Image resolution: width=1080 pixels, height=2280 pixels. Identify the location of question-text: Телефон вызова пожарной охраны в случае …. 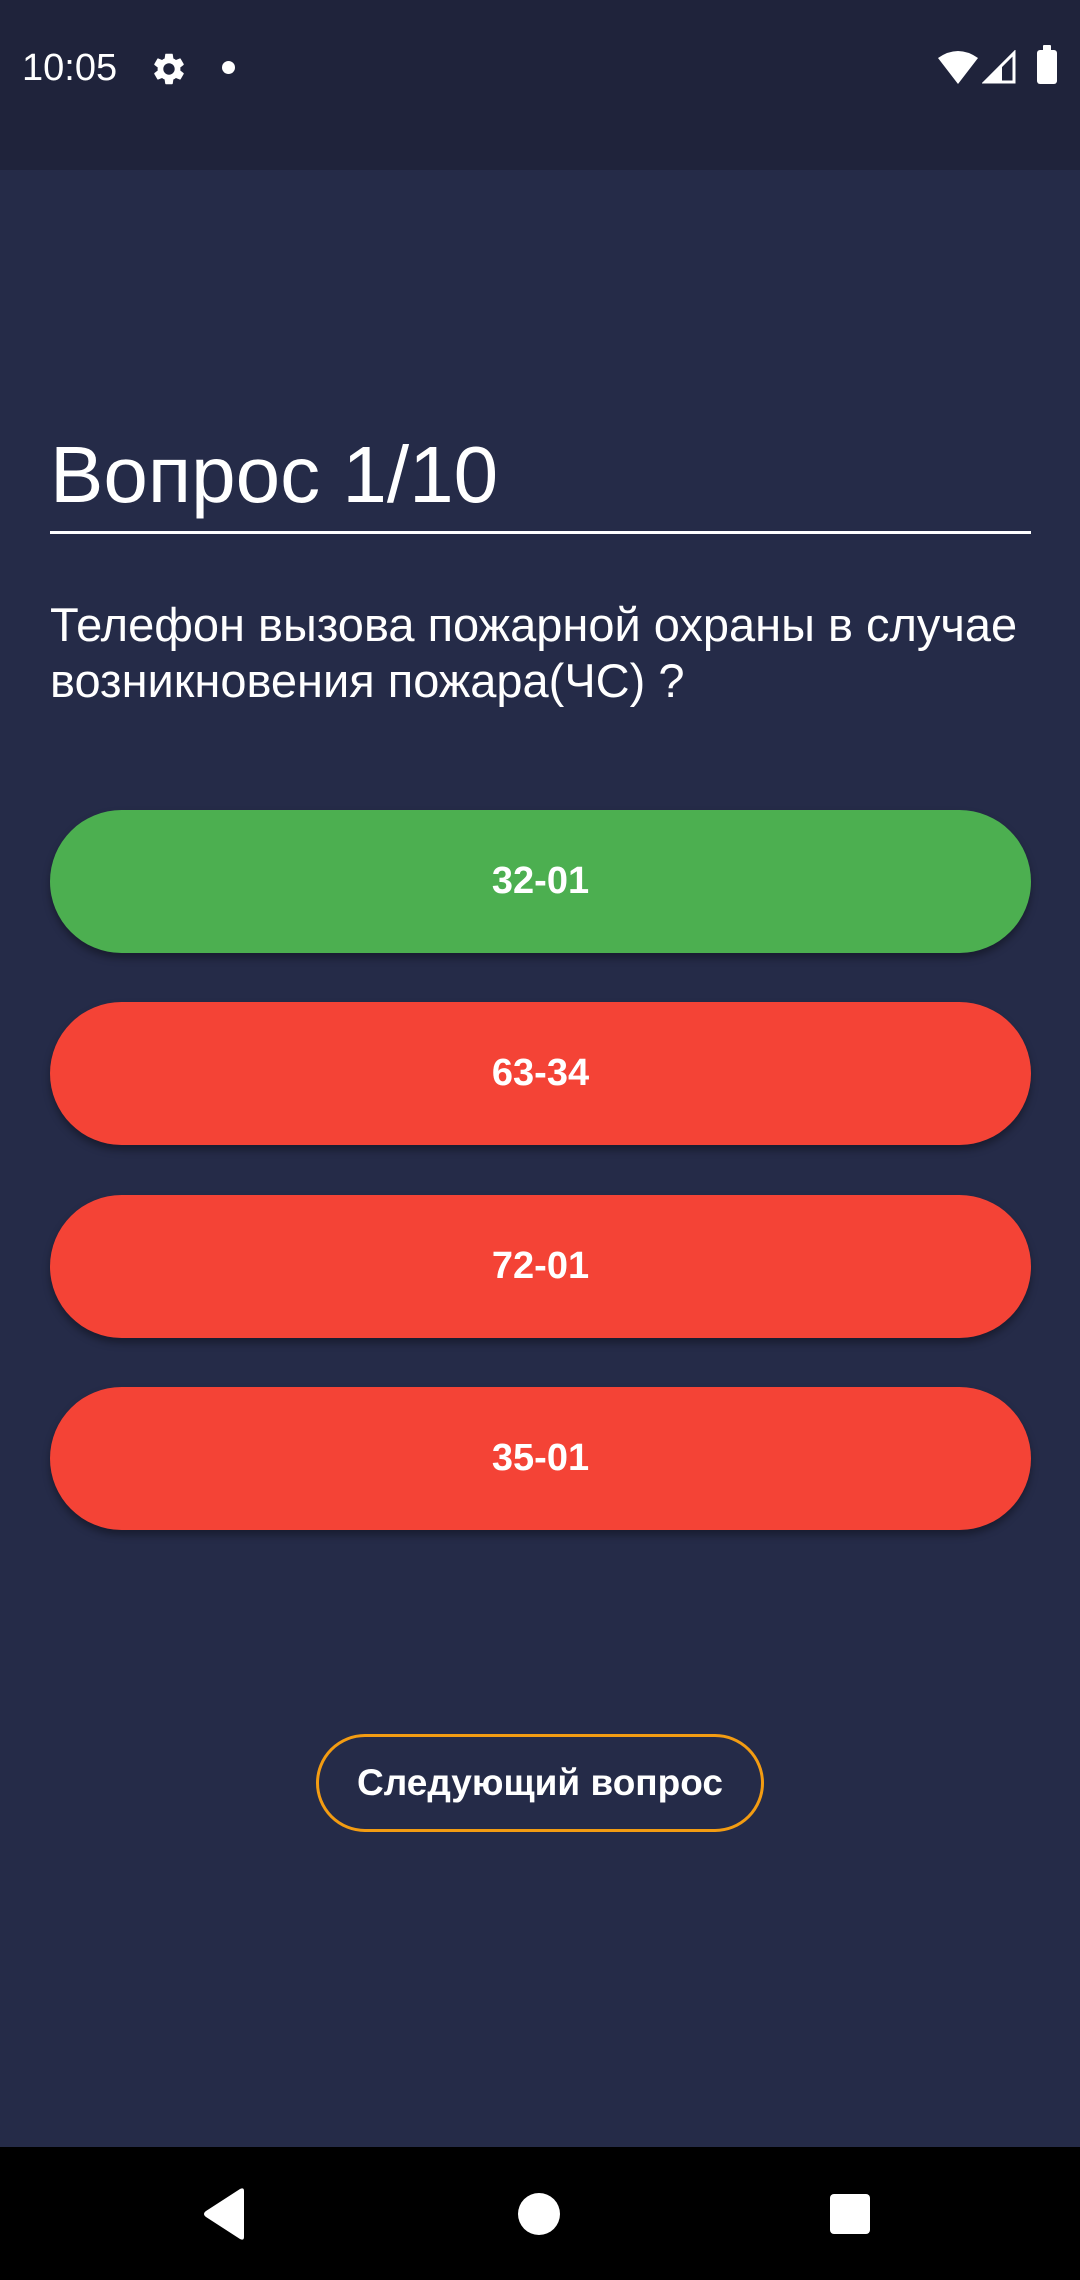
(534, 652).